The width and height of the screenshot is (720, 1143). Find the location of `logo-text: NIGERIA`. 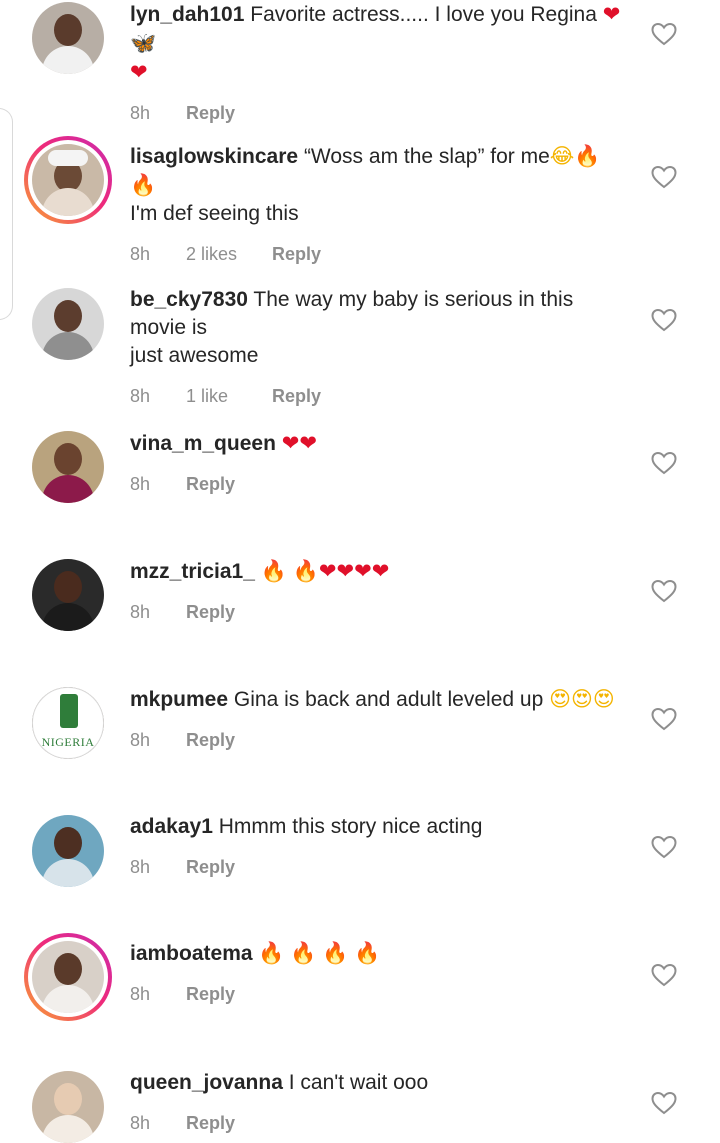

logo-text: NIGERIA is located at coordinates (68, 742).